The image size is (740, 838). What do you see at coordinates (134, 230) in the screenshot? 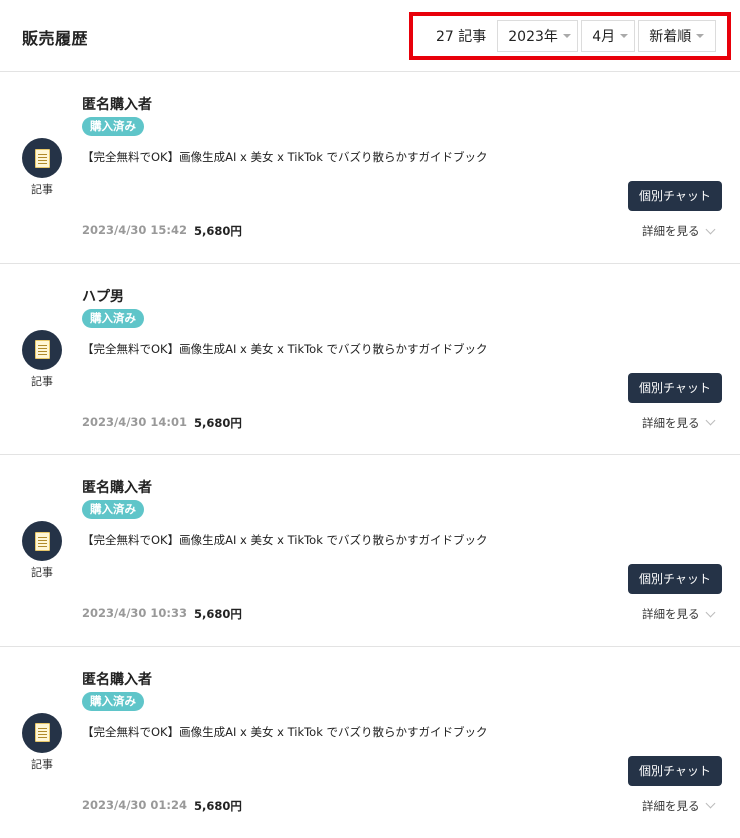
I see `purchase-date: 2023/4/30 15:42` at bounding box center [134, 230].